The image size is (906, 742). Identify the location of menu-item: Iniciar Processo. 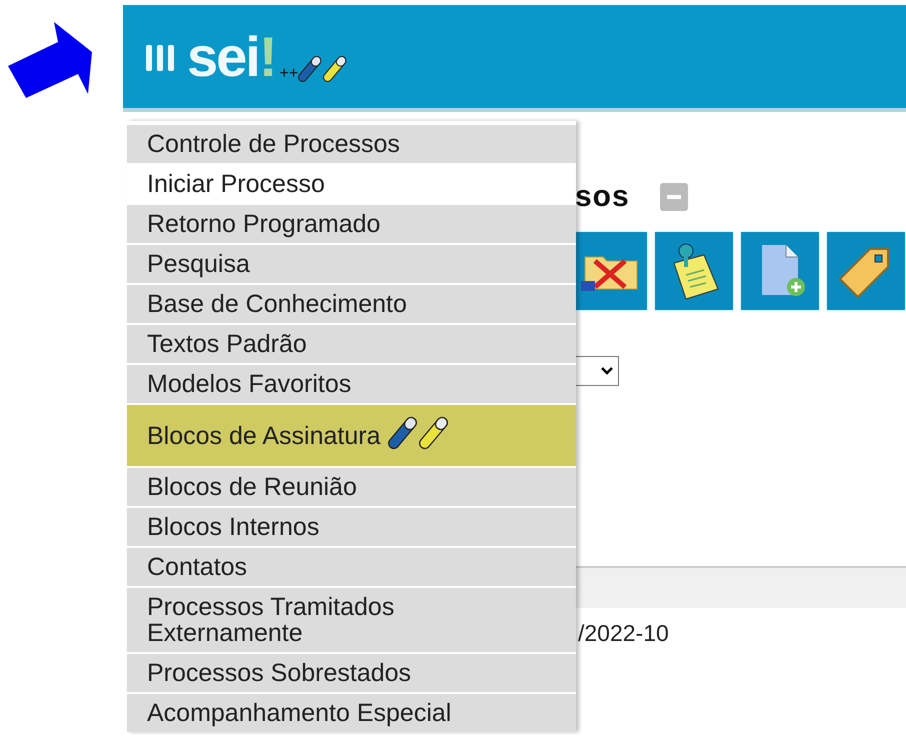
(351, 184).